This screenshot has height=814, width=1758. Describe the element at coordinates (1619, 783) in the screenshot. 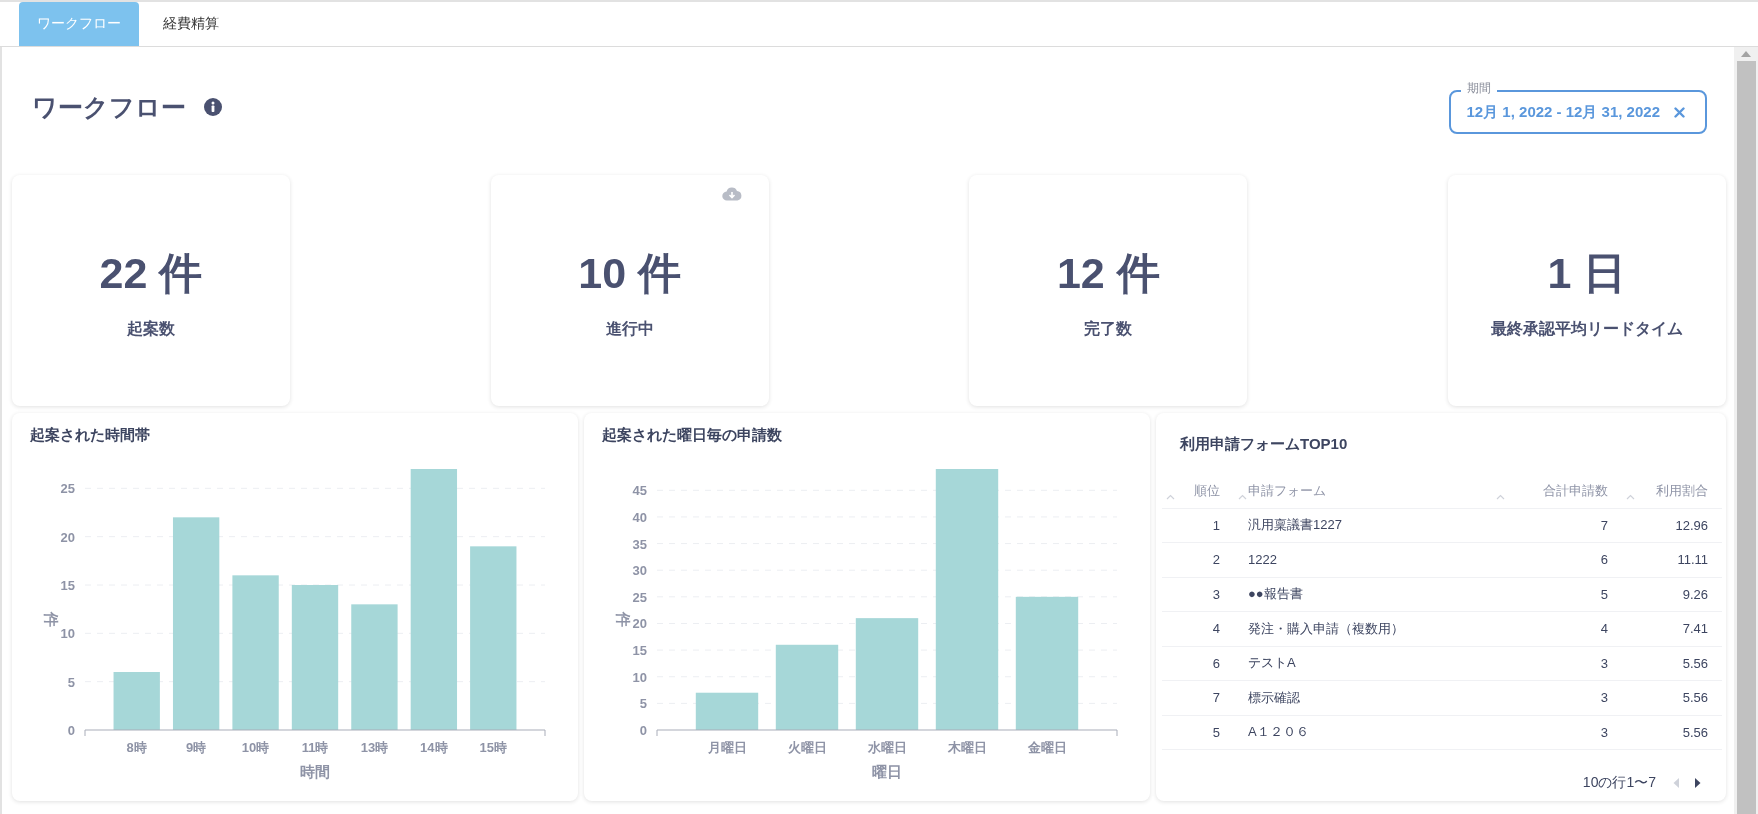

I see `pagination-text: 10の行1〜7` at that location.